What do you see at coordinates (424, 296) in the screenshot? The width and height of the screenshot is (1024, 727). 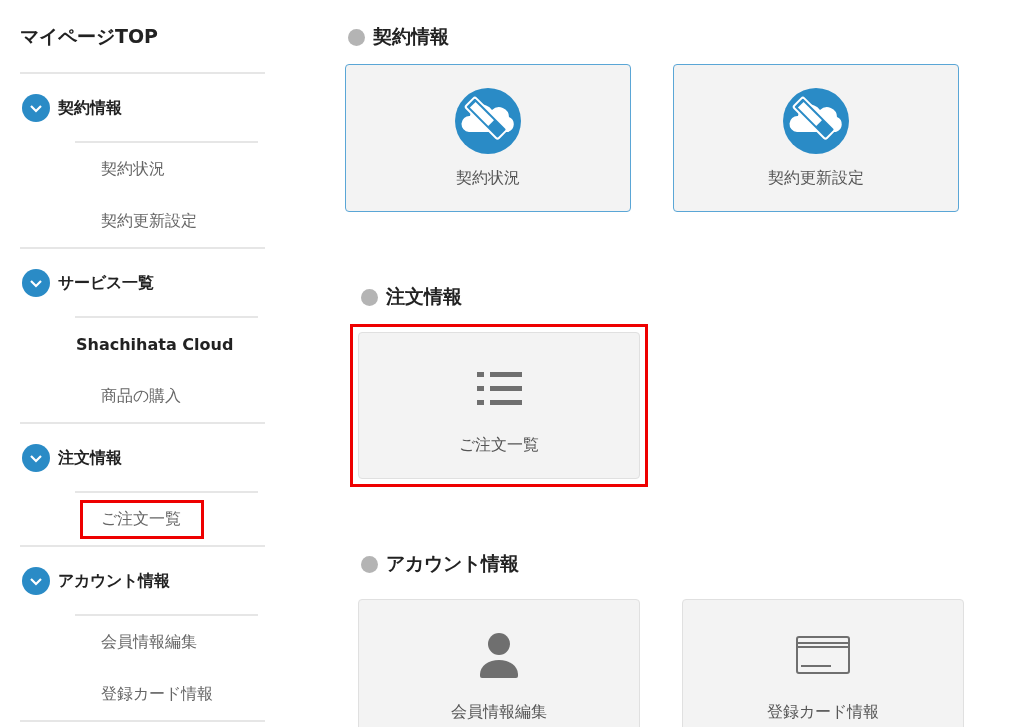 I see `section-heading: 注文情報` at bounding box center [424, 296].